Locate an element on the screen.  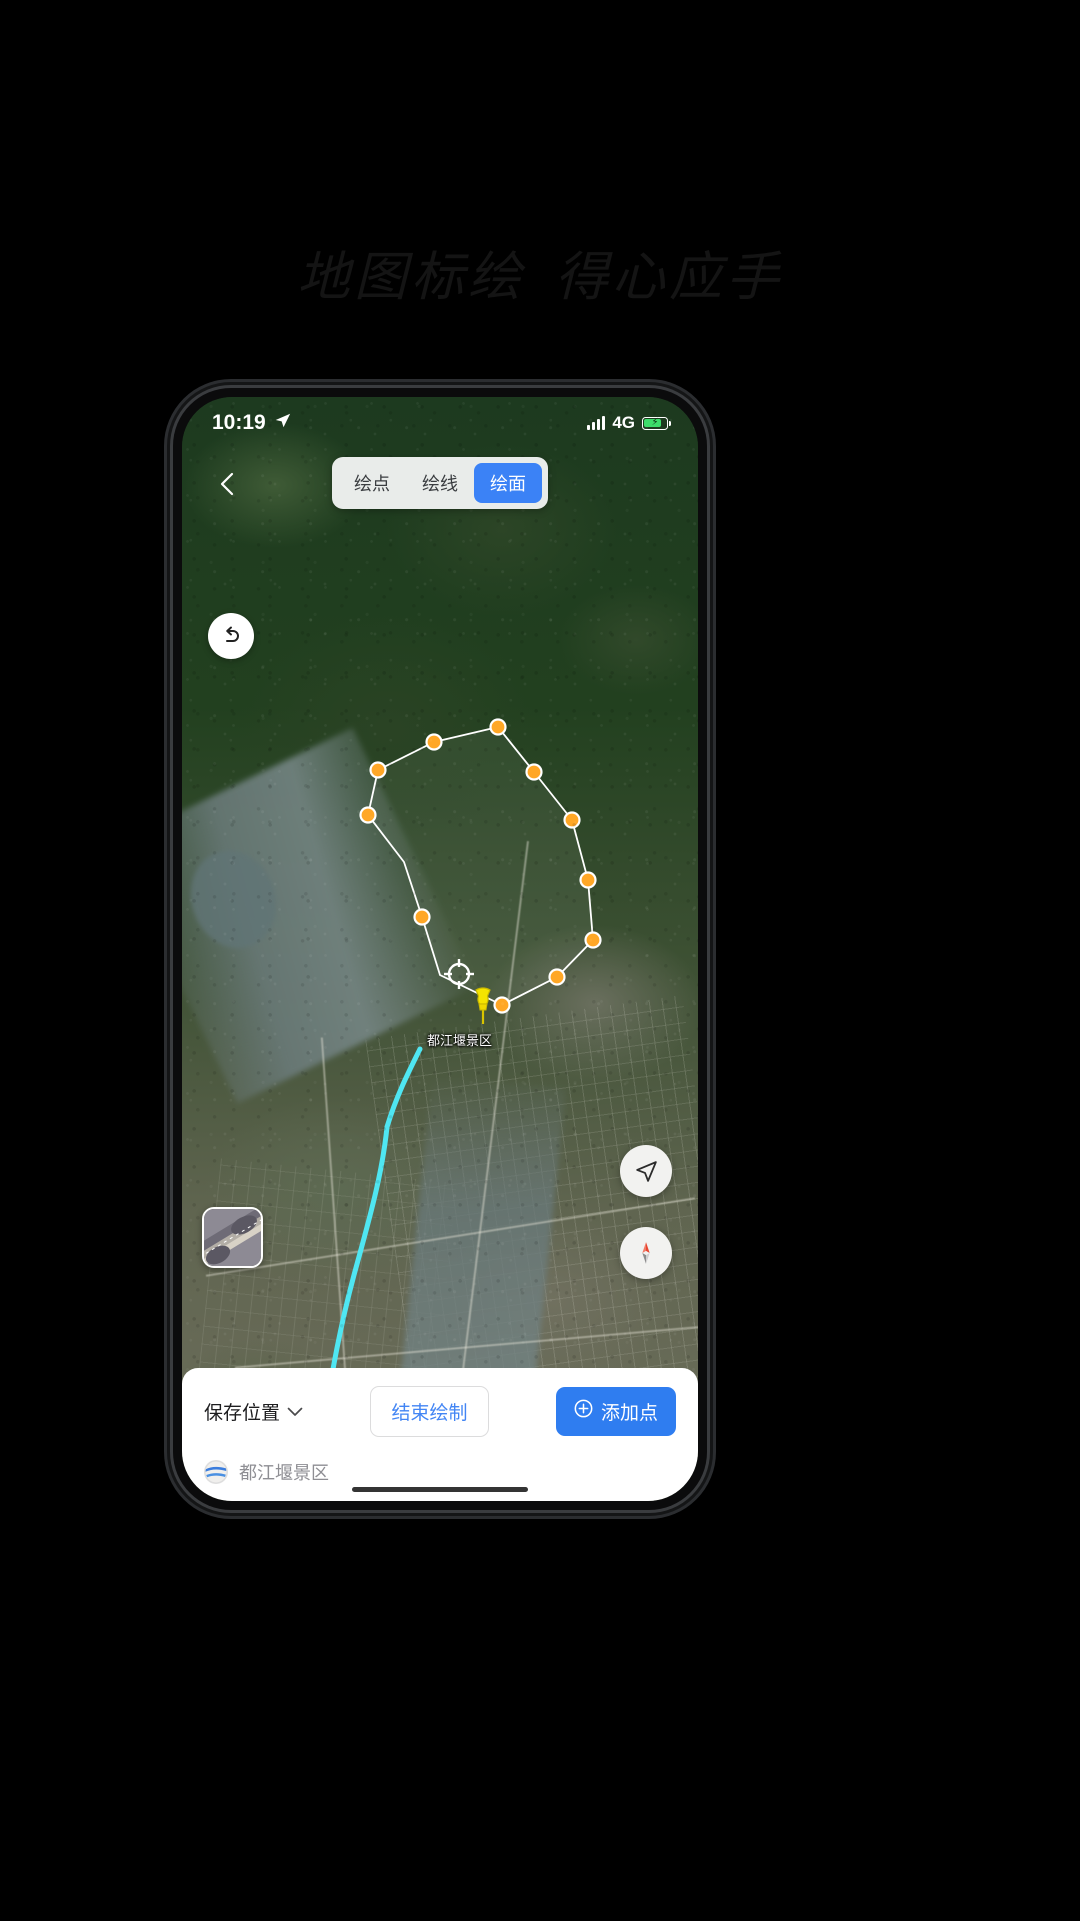
plus-circle-icon is located at coordinates (583, 1411).